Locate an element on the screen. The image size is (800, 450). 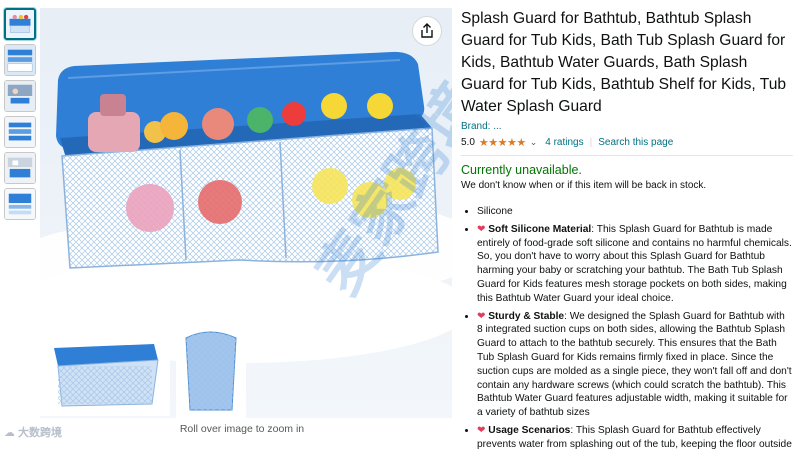
watermark-logo: ☁ 大数跨境 is located at coordinates (33, 432).